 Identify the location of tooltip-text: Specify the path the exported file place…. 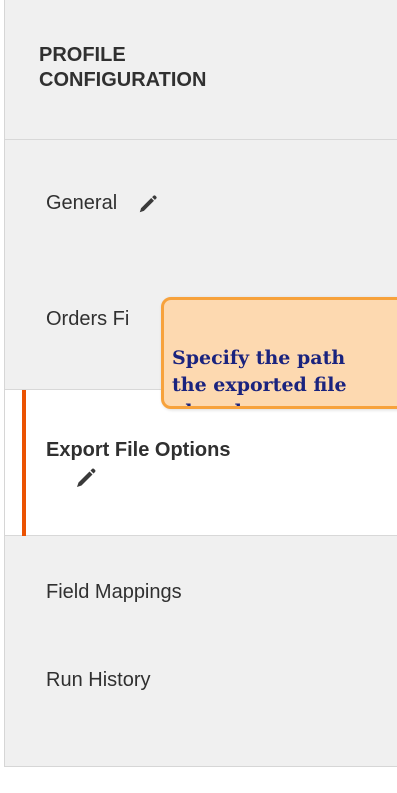
(259, 376).